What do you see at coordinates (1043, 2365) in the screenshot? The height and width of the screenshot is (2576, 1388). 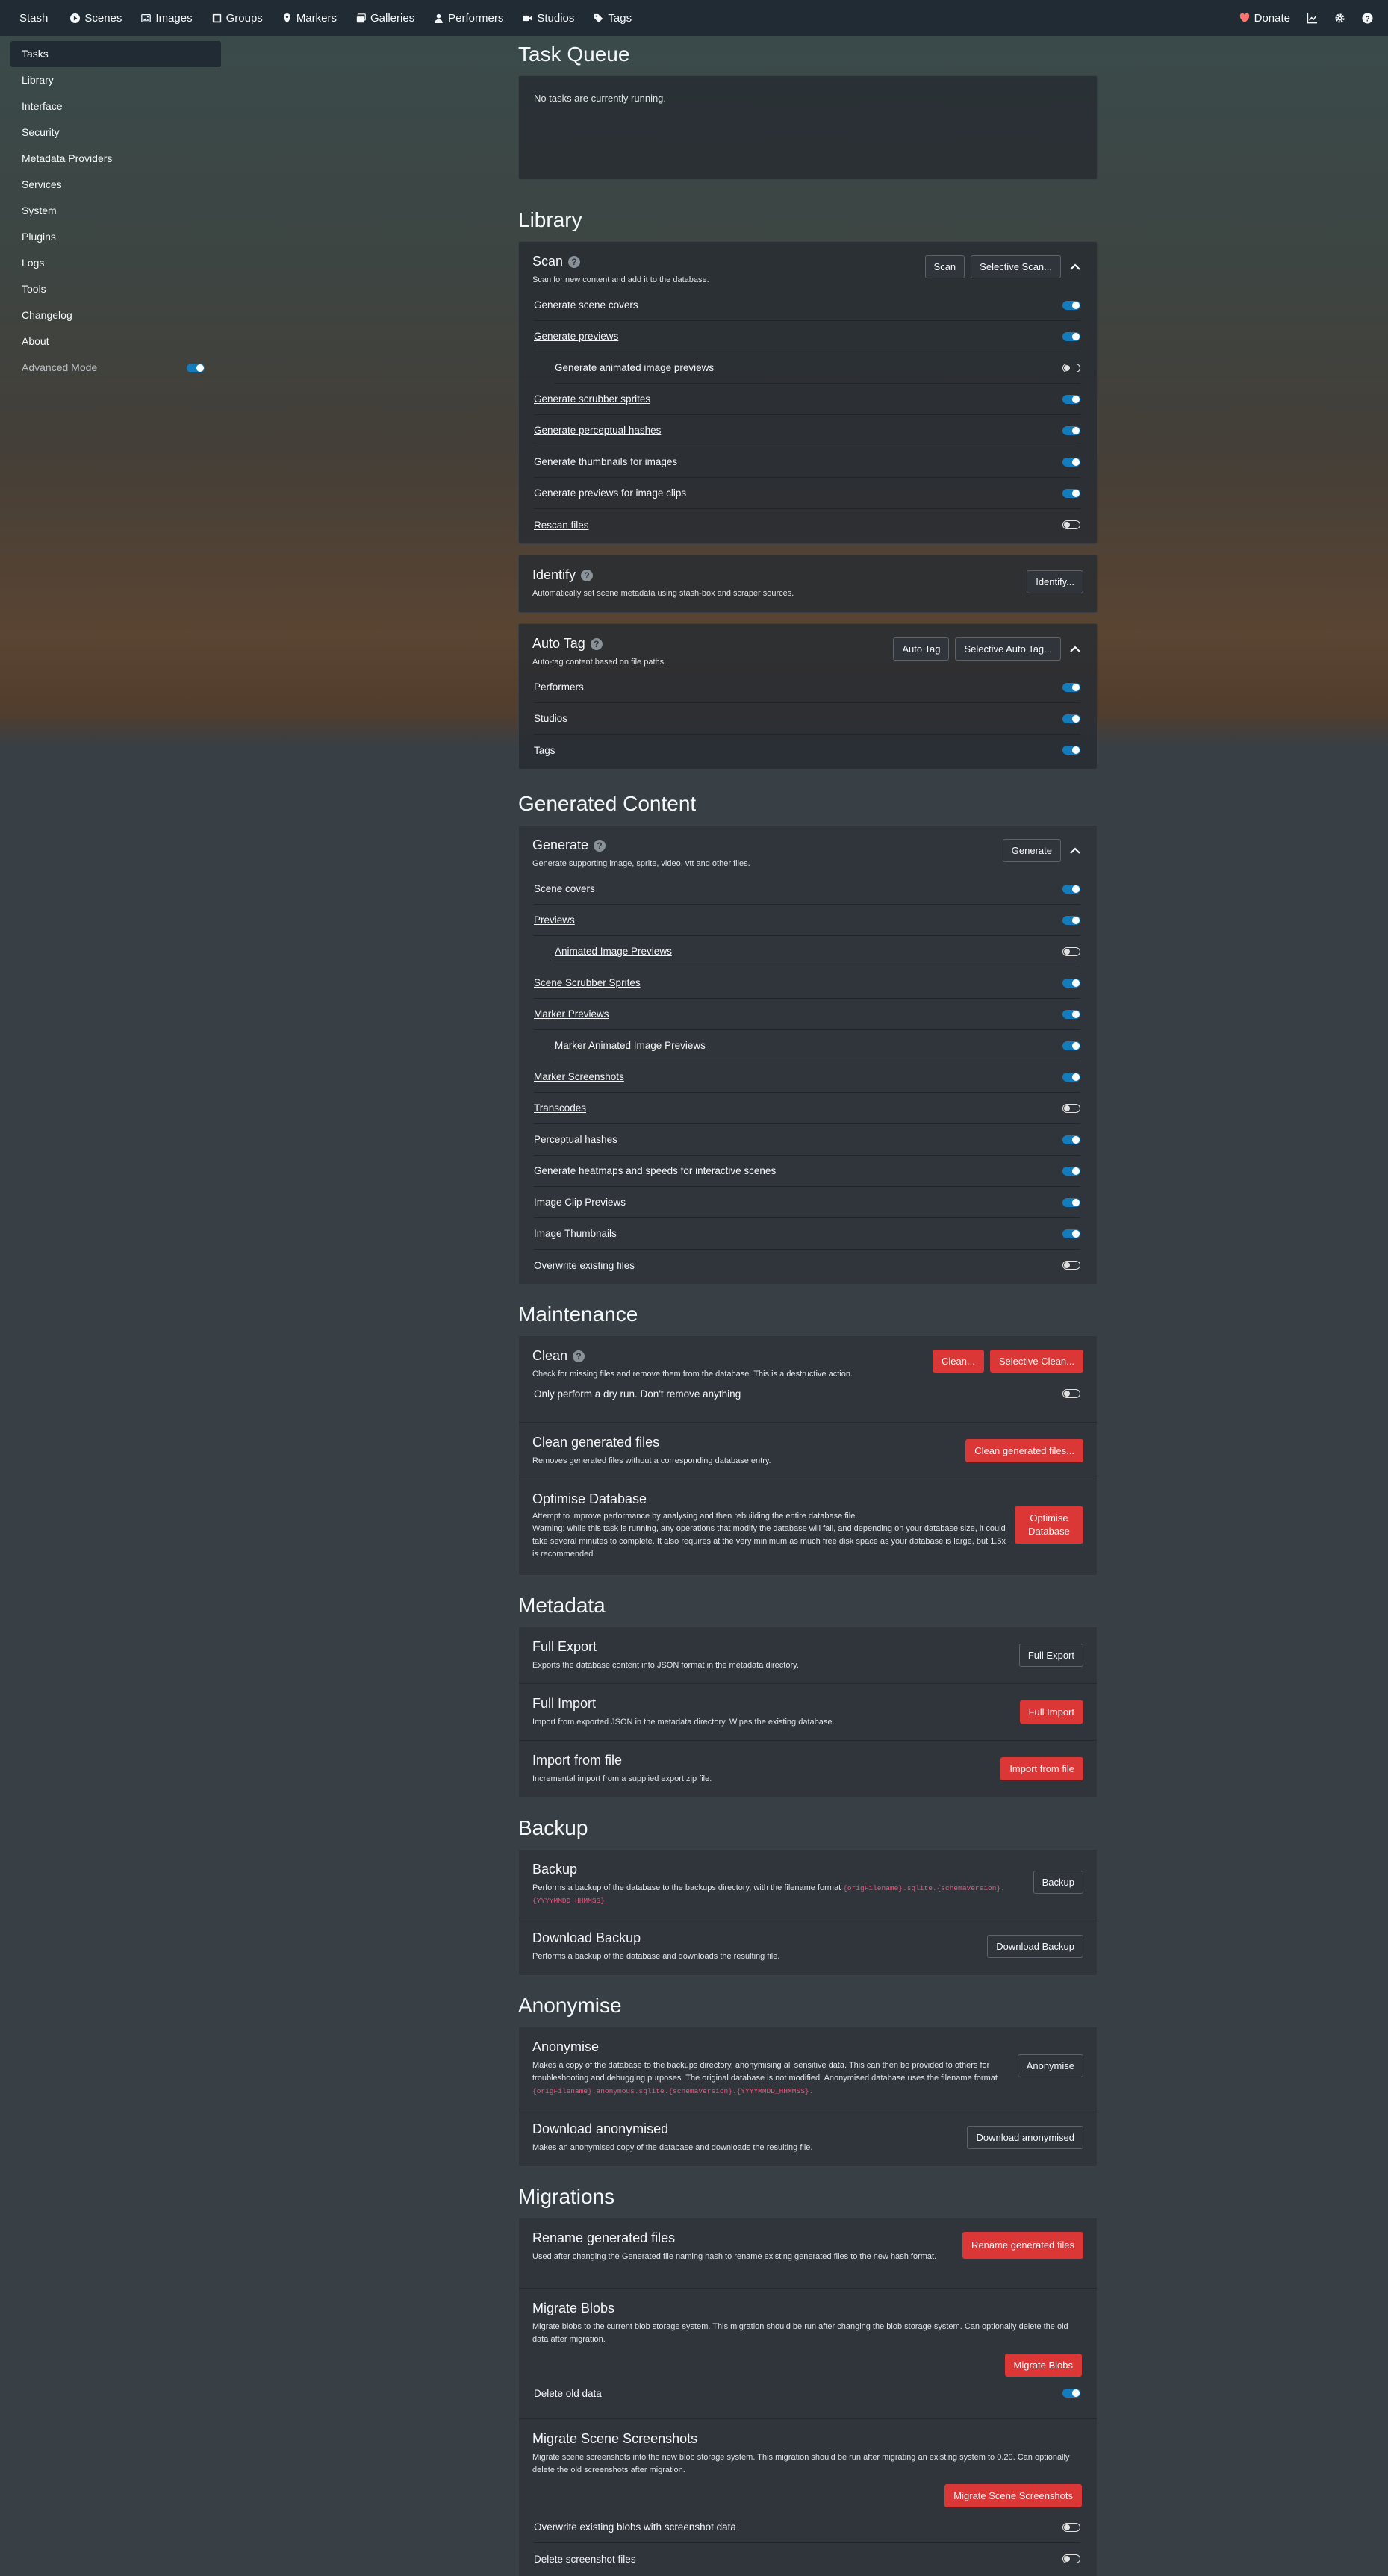 I see `migrate-blobs-button: Migrate Blobs` at bounding box center [1043, 2365].